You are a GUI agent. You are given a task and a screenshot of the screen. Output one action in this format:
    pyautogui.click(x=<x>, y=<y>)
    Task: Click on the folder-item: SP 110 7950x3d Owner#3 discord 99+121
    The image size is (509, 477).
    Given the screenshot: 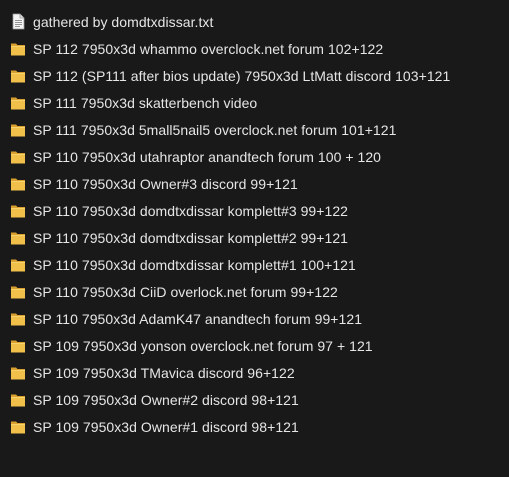 What is the action you would take?
    pyautogui.click(x=254, y=183)
    